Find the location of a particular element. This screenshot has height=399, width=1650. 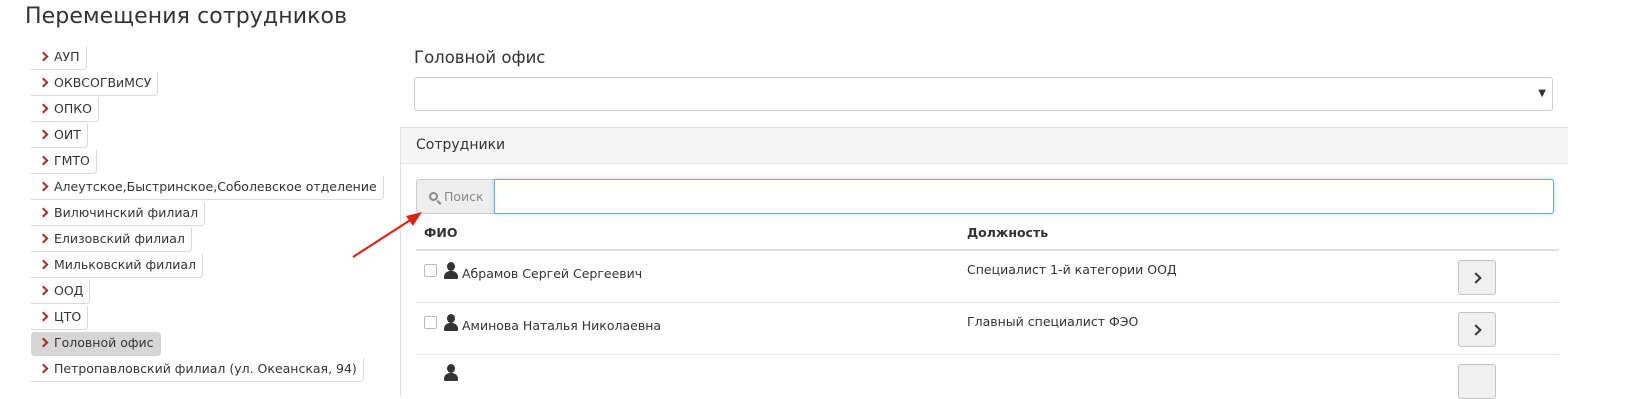

sidebar-item-gmto: ГМТО is located at coordinates (64, 162).